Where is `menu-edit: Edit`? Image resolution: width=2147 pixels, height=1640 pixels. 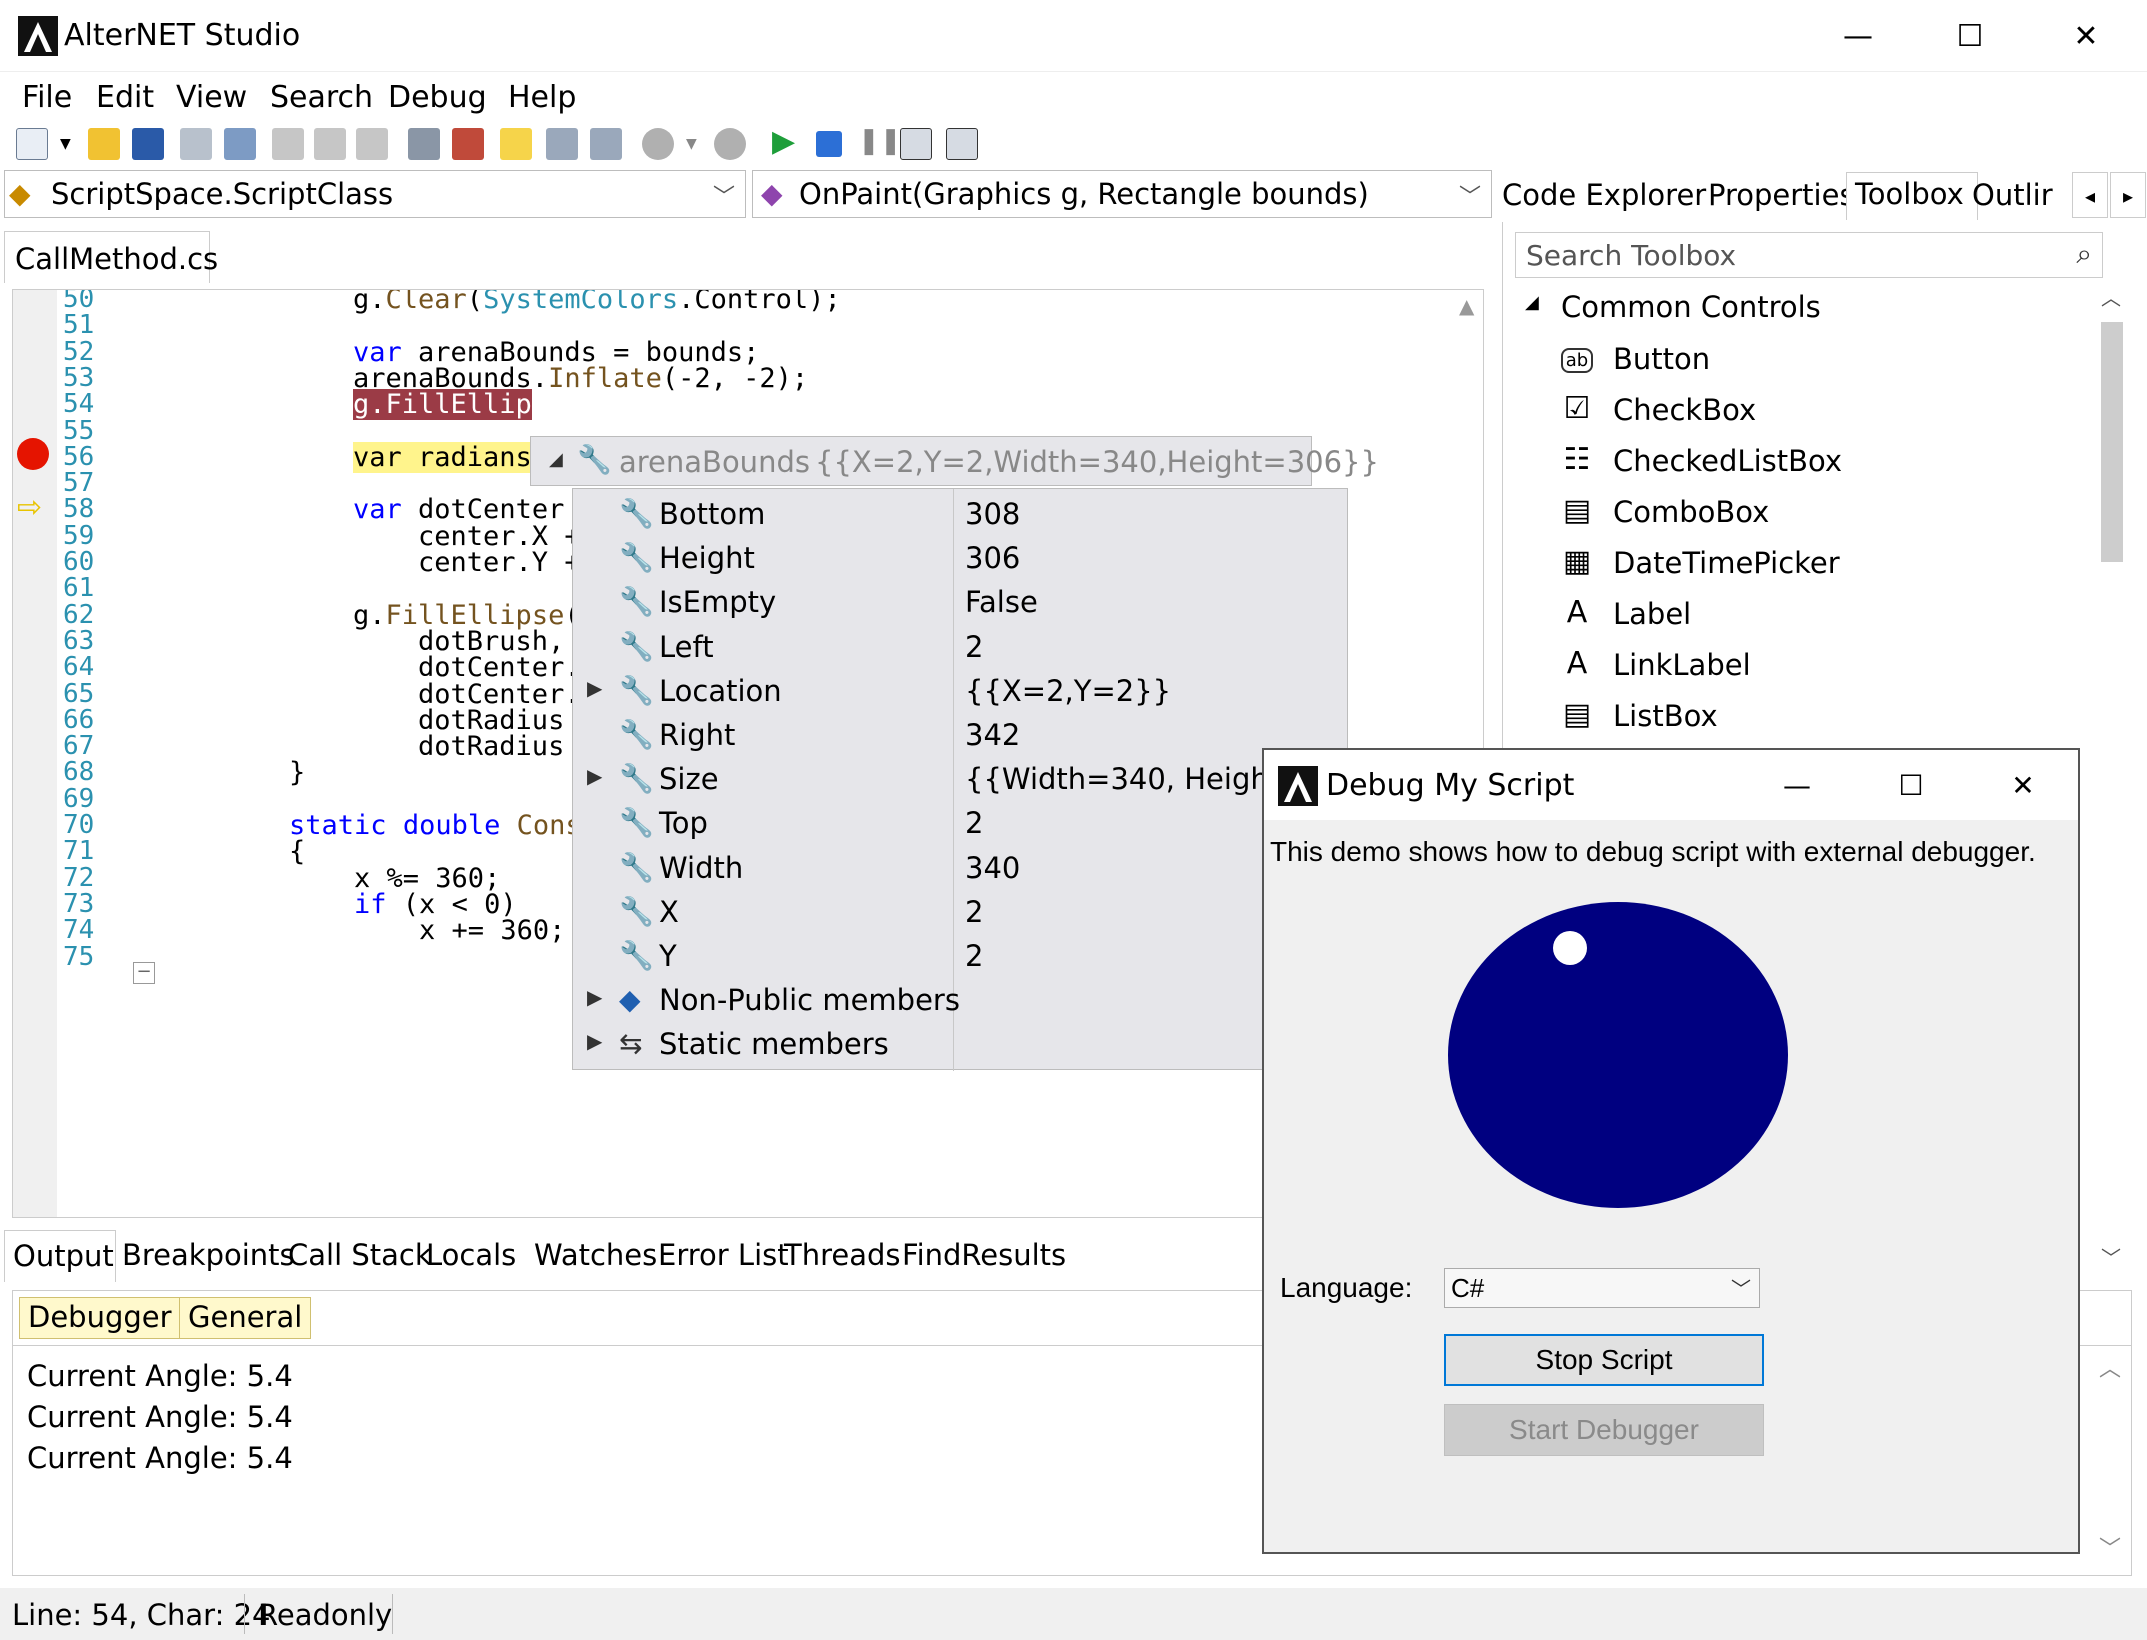
menu-edit: Edit is located at coordinates (125, 97).